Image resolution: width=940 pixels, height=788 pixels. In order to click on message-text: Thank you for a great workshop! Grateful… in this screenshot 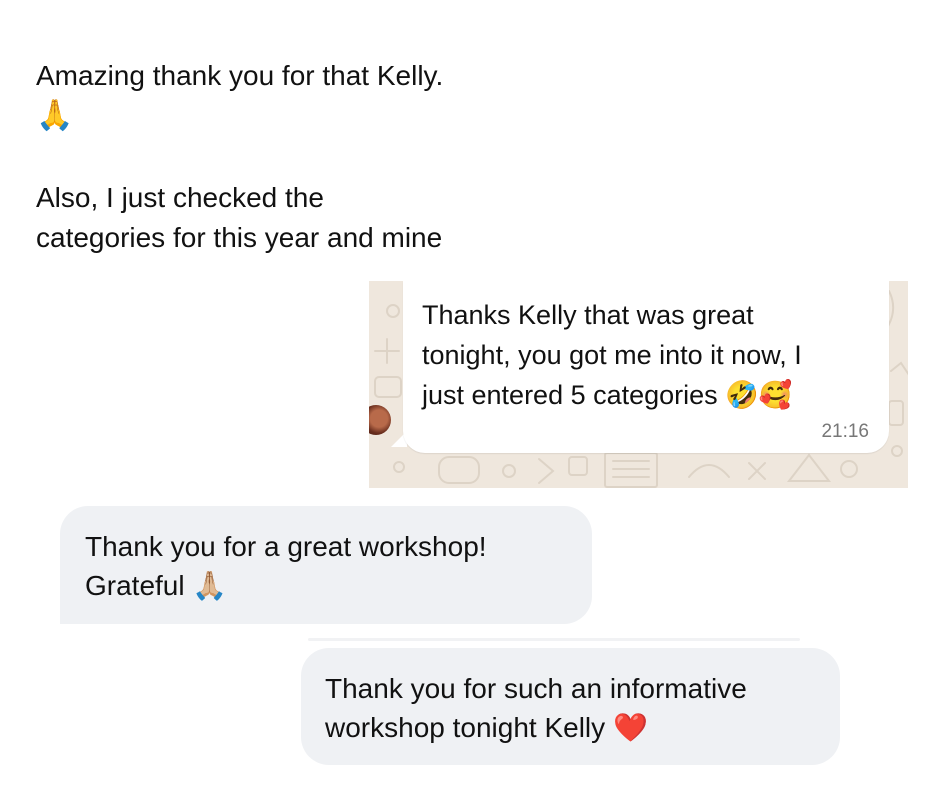, I will do `click(286, 566)`.